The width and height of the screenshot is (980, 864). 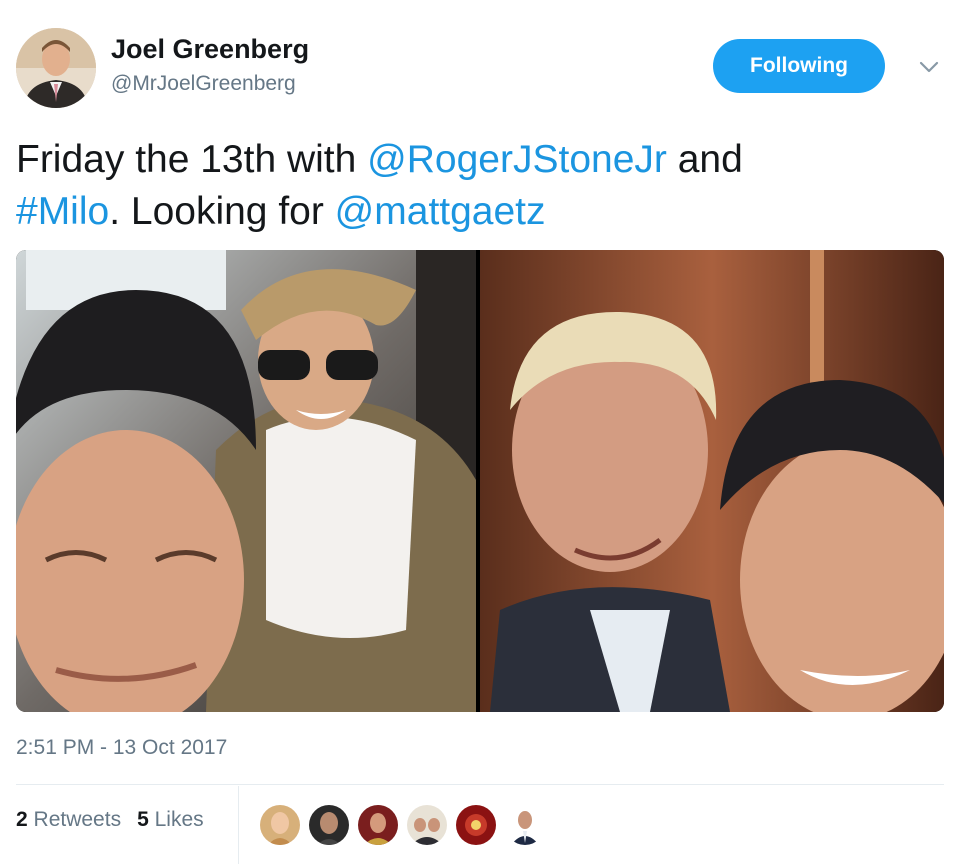 What do you see at coordinates (143, 819) in the screenshot?
I see `likes-count: 5` at bounding box center [143, 819].